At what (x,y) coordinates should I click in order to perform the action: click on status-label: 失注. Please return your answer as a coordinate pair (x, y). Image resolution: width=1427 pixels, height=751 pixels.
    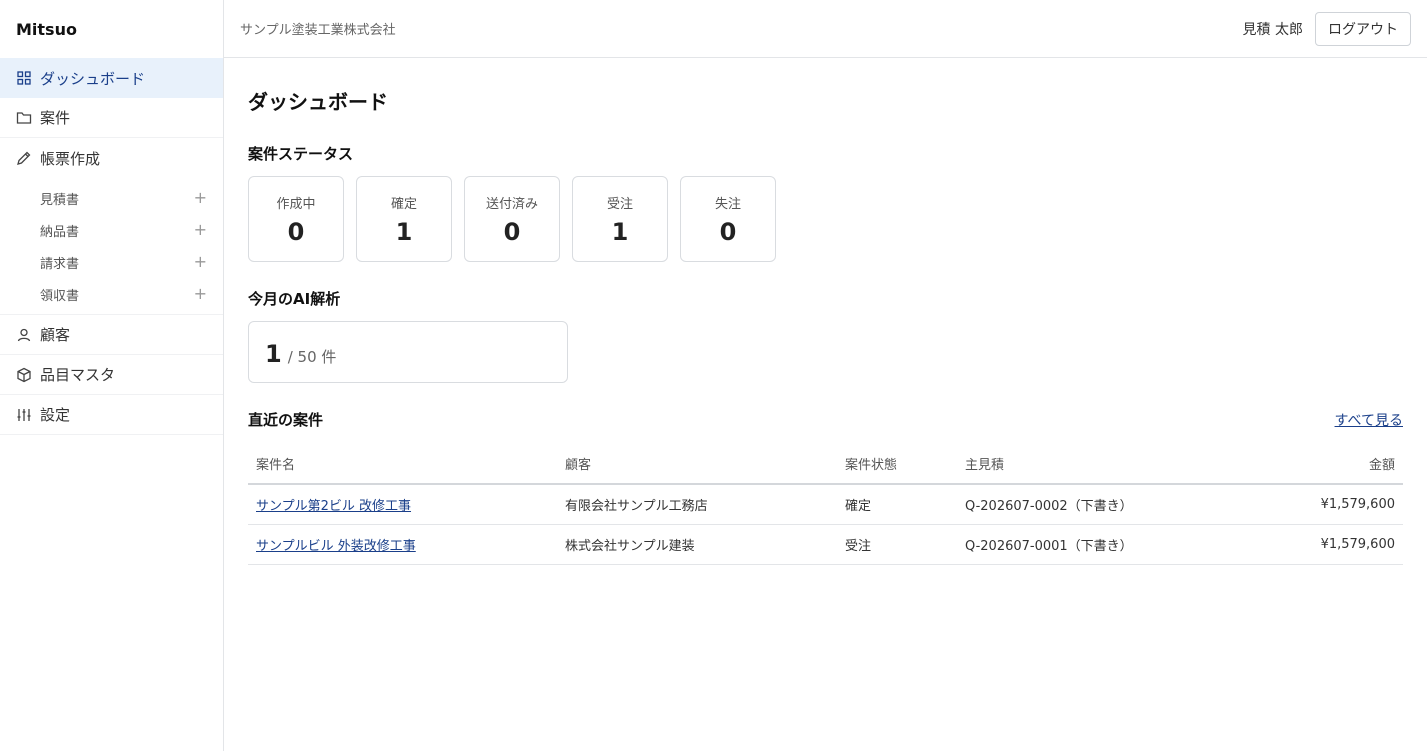
    Looking at the image, I should click on (727, 204).